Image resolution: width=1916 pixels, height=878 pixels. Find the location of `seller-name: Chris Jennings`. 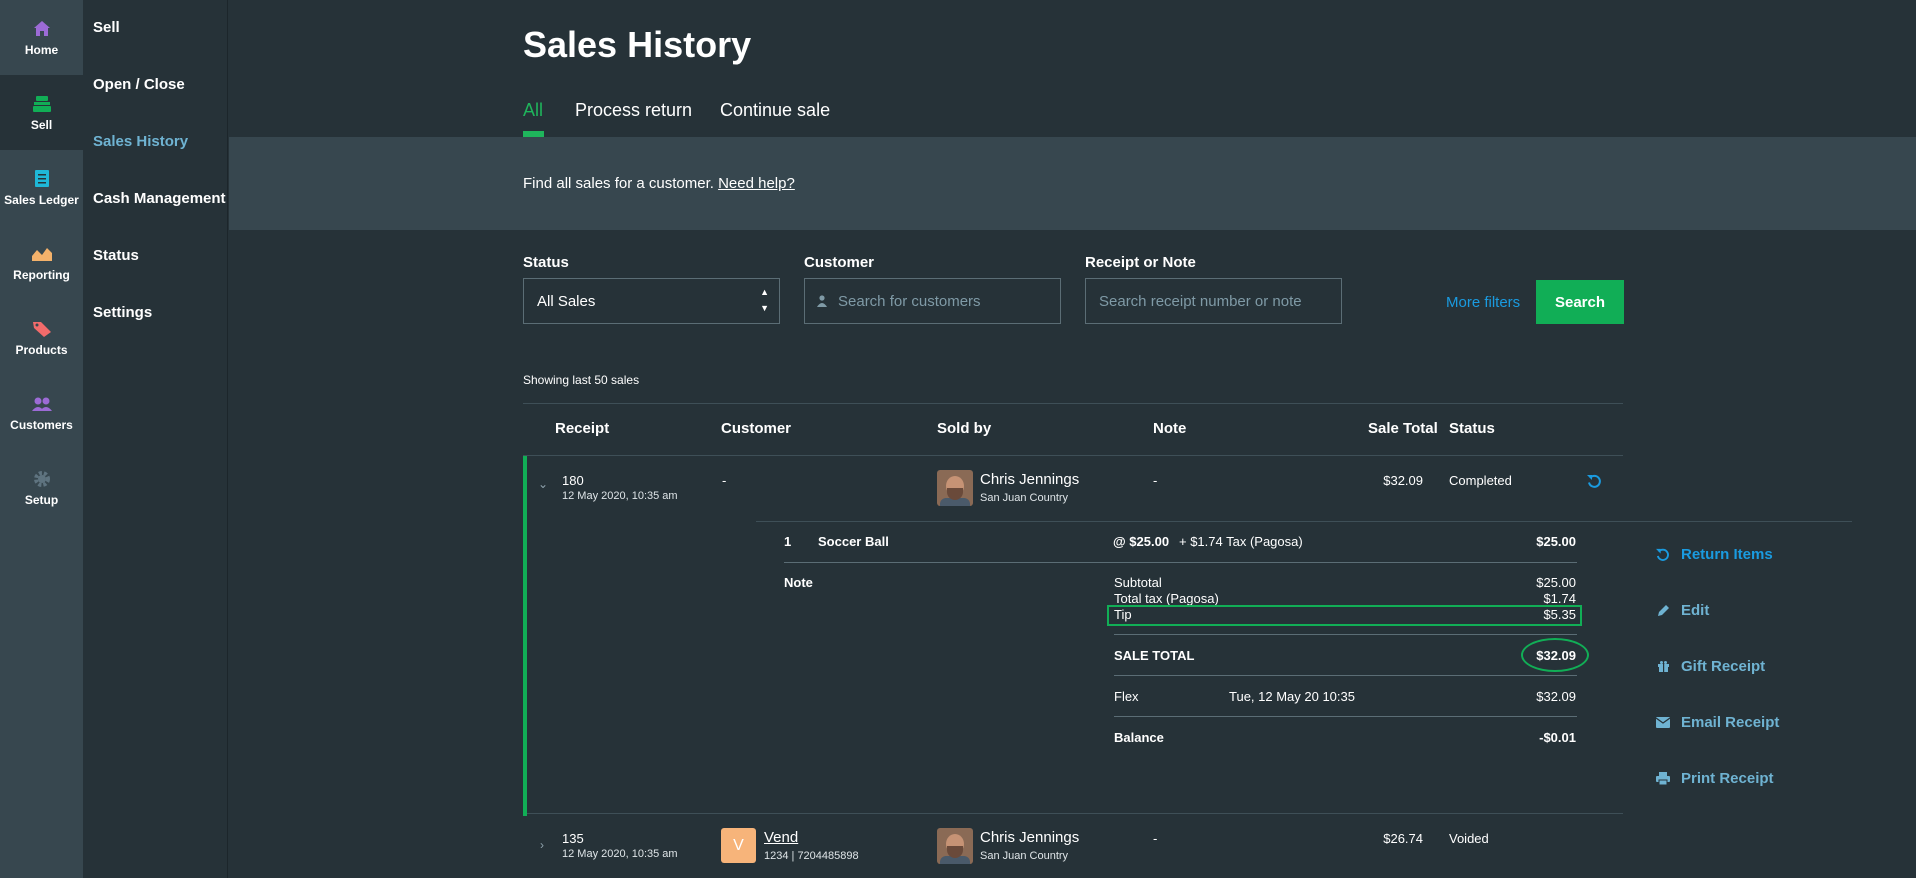

seller-name: Chris Jennings is located at coordinates (1030, 479).